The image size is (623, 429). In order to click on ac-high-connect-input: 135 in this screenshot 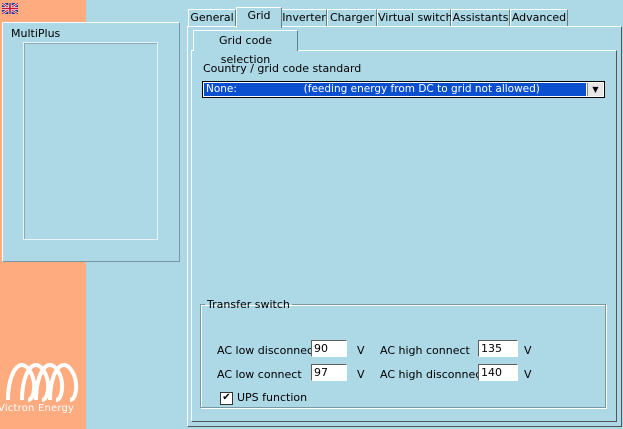, I will do `click(498, 348)`.